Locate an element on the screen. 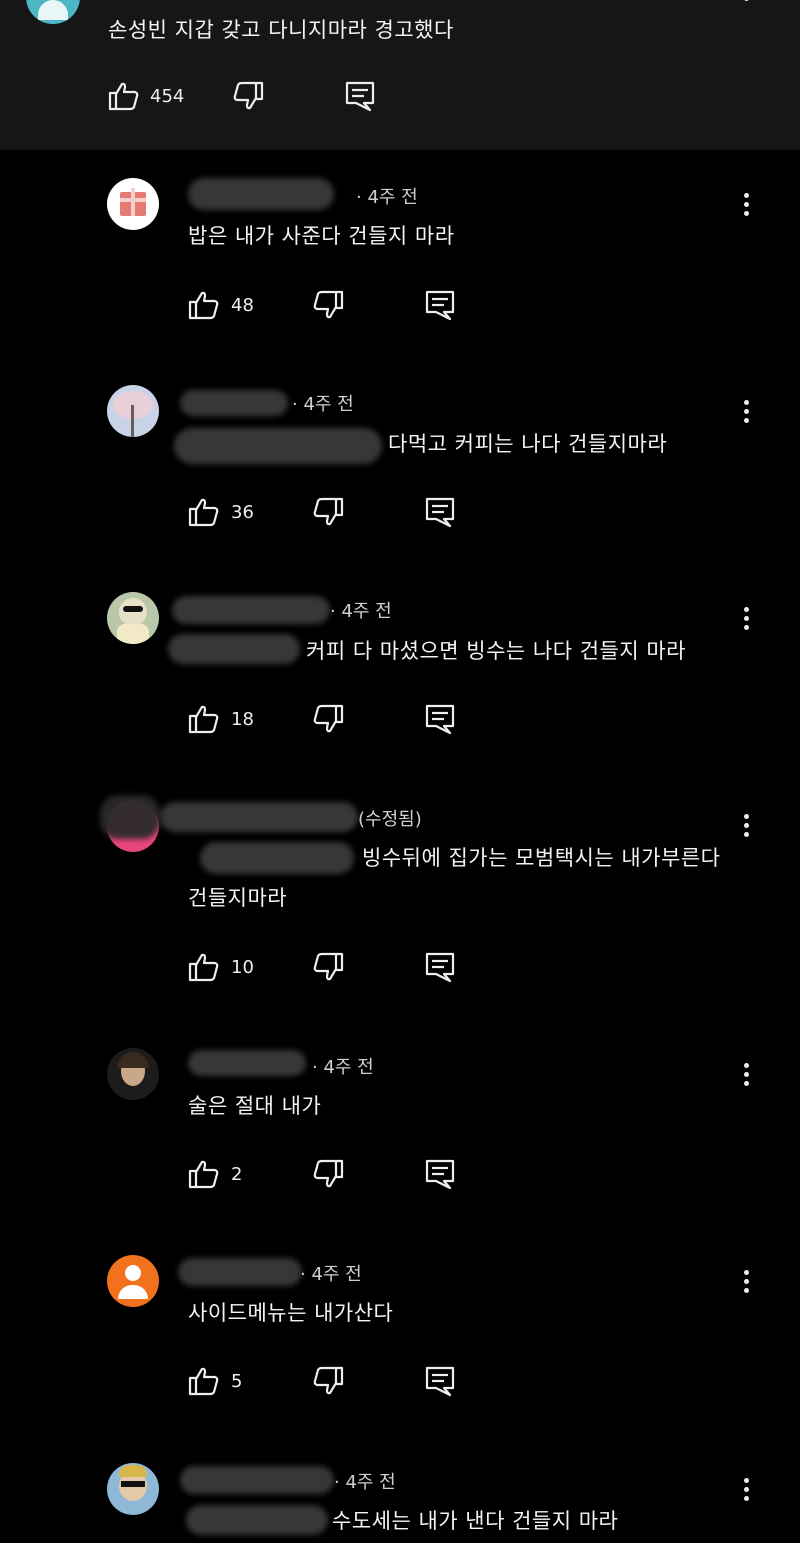 The height and width of the screenshot is (1543, 800). comment-text: 빙수뒤에 집가는 모범택시는 내가부른다 is located at coordinates (541, 858).